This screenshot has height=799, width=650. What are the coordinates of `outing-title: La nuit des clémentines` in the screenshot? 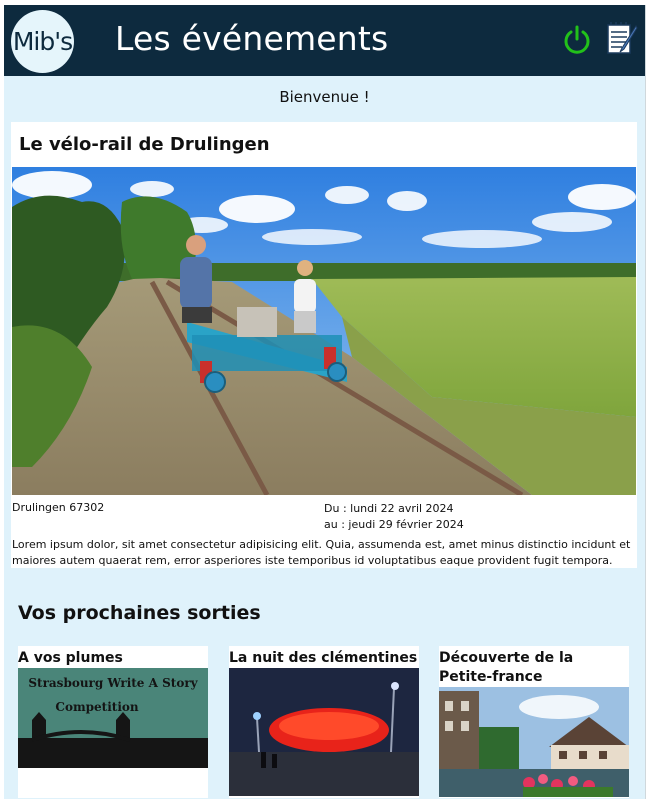 It's located at (323, 658).